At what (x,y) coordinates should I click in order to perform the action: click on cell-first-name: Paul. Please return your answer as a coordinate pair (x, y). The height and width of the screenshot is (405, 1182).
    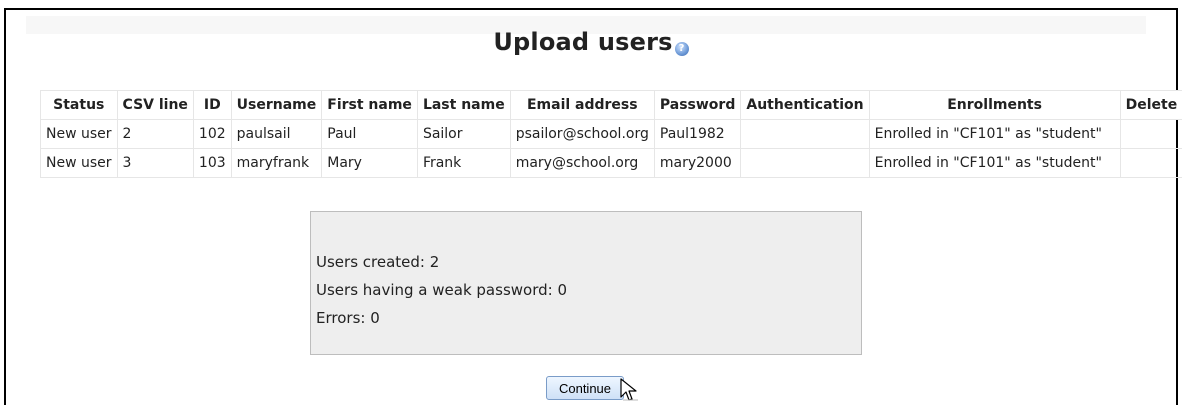
    Looking at the image, I should click on (369, 134).